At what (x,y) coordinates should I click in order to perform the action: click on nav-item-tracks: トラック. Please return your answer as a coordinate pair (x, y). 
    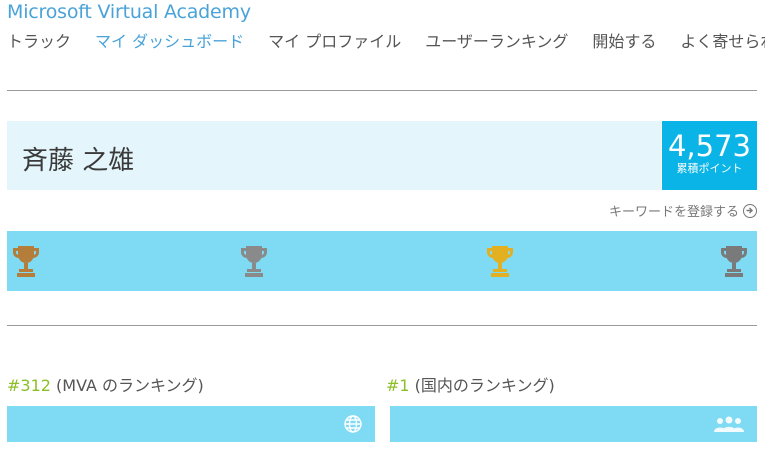
    Looking at the image, I should click on (39, 40).